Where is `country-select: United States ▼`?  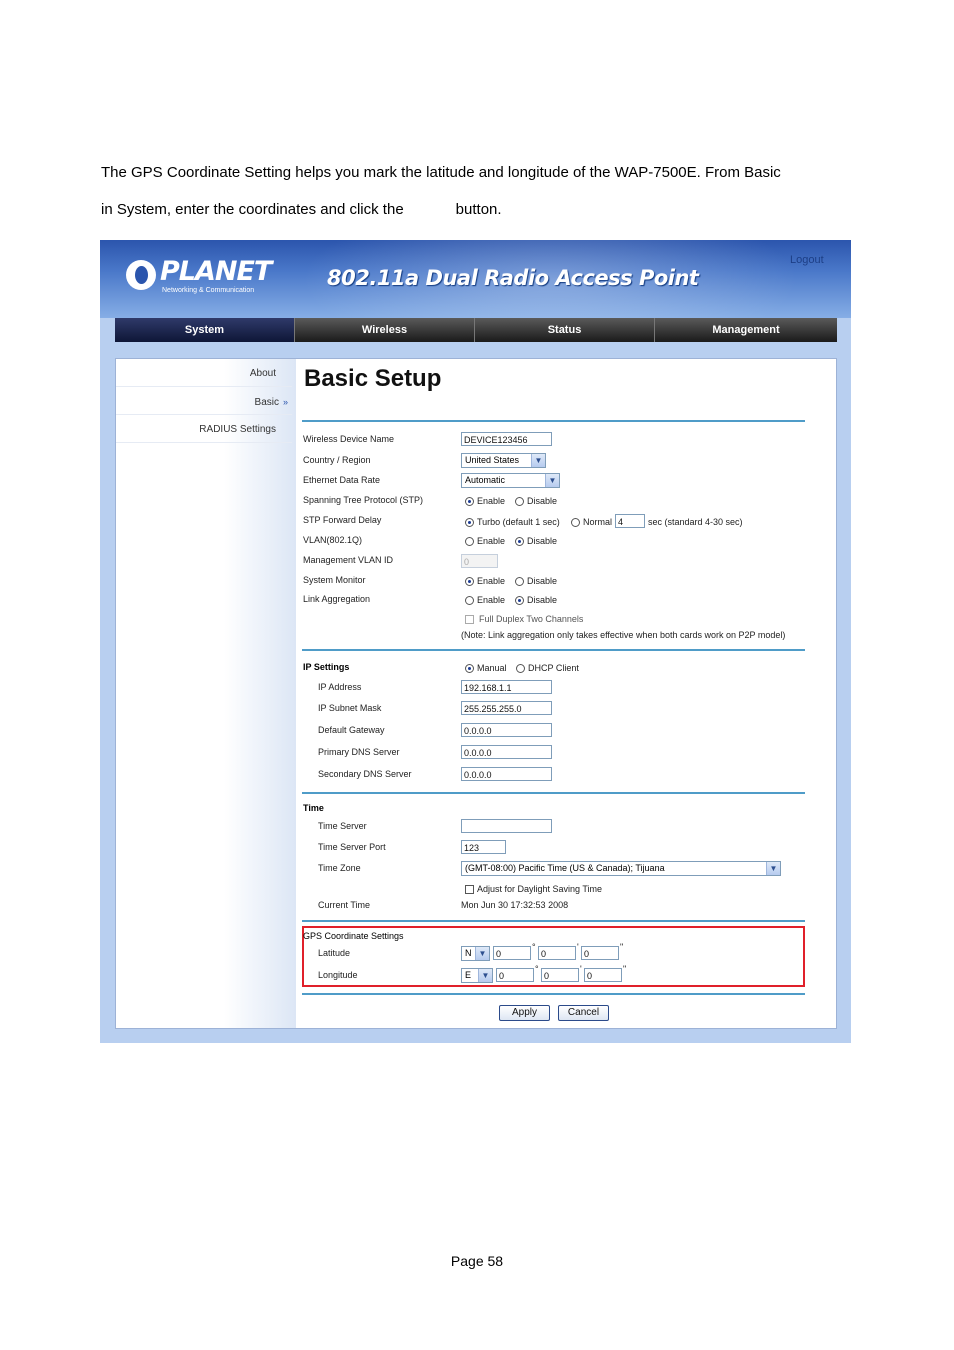
country-select: United States ▼ is located at coordinates (503, 460).